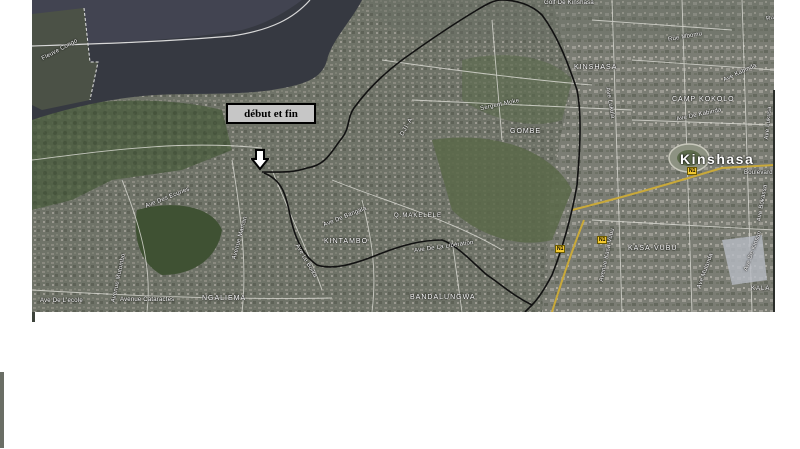  Describe the element at coordinates (526, 131) in the screenshot. I see `district-camp-kokolo: GOMBE` at that location.